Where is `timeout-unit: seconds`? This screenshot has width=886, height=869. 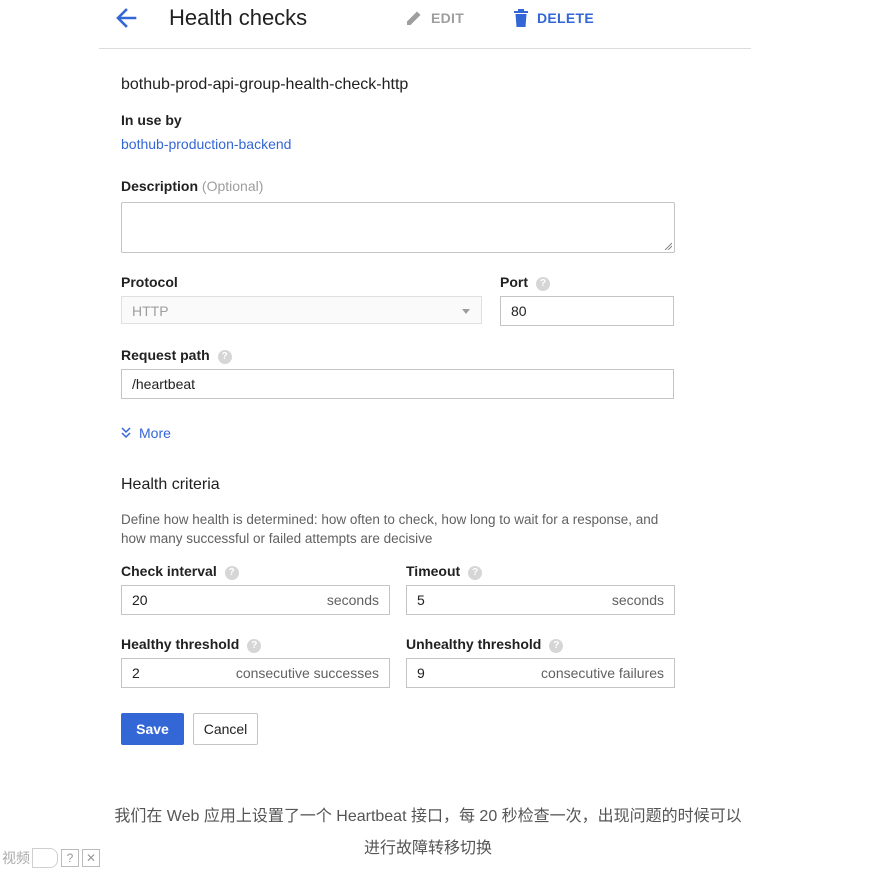 timeout-unit: seconds is located at coordinates (637, 600).